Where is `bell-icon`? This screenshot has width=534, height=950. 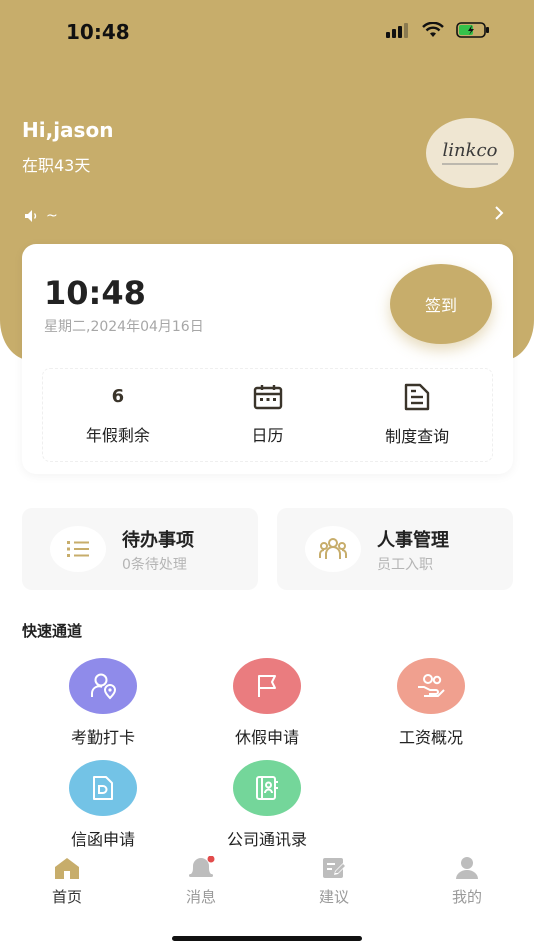
bell-icon is located at coordinates (202, 866).